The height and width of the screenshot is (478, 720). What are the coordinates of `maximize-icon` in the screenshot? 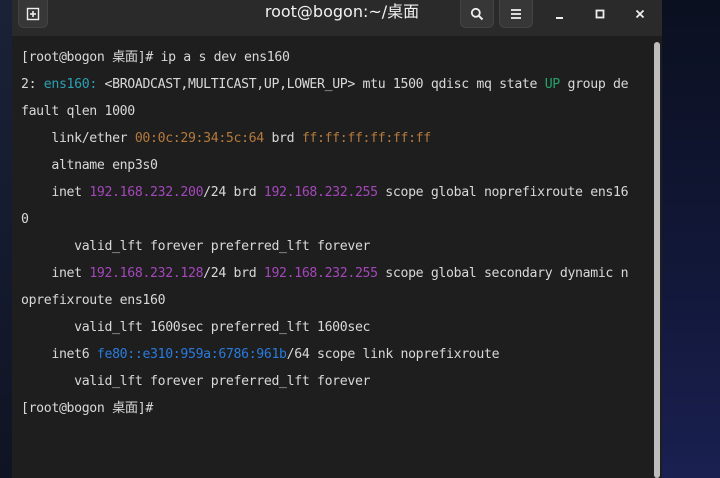 It's located at (600, 14).